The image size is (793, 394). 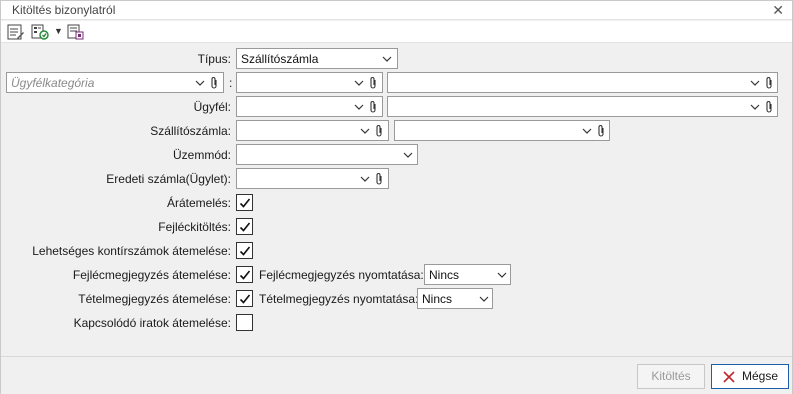 I want to click on related-docs-label: Kapcsolódó iratok átemelése:, so click(x=152, y=323).